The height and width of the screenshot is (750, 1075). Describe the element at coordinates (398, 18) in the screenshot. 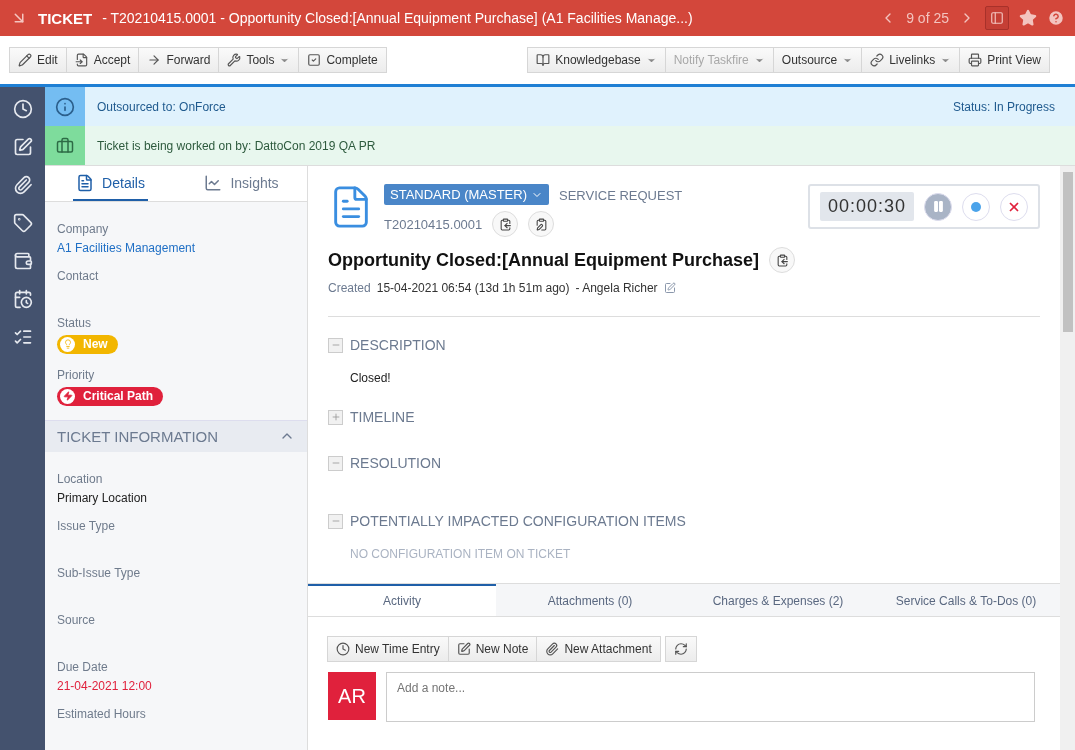

I see `window-title: - T20210415.0001 - Opportunity Closed:[Annual Equipment Purchase] (A1 Facilities Manage...)` at that location.